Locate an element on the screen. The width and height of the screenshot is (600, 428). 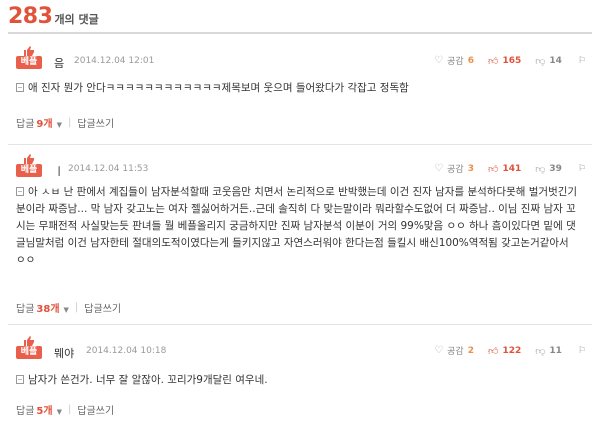
agree-count: 6 is located at coordinates (470, 60).